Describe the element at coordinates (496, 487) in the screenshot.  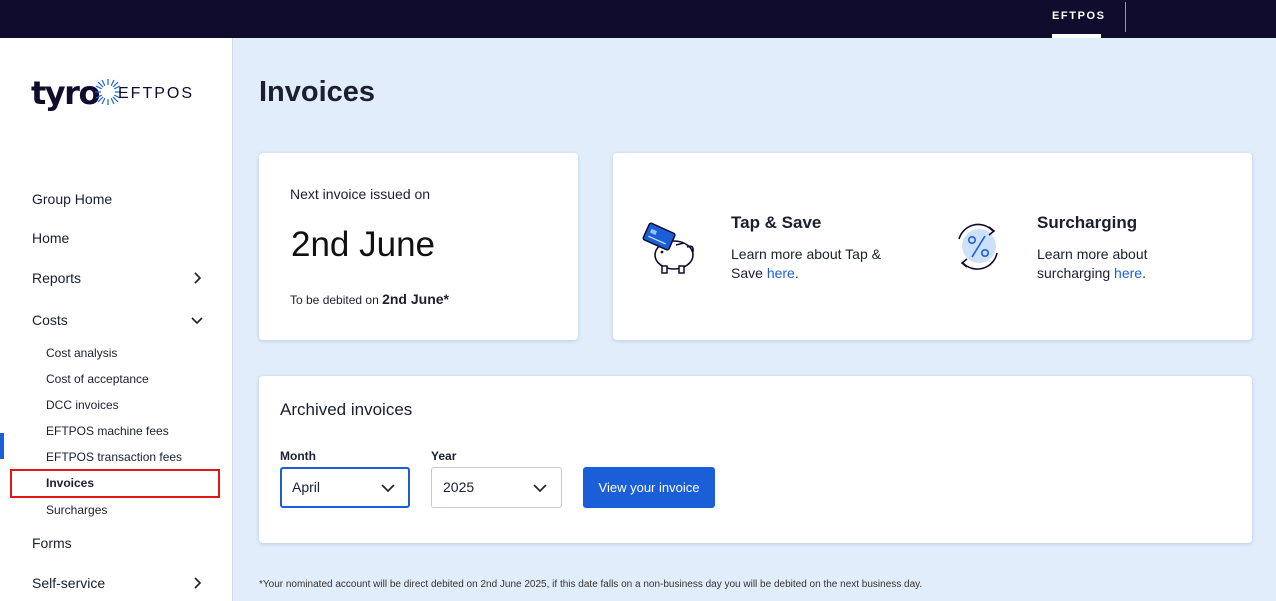
I see `year-select: 2025` at that location.